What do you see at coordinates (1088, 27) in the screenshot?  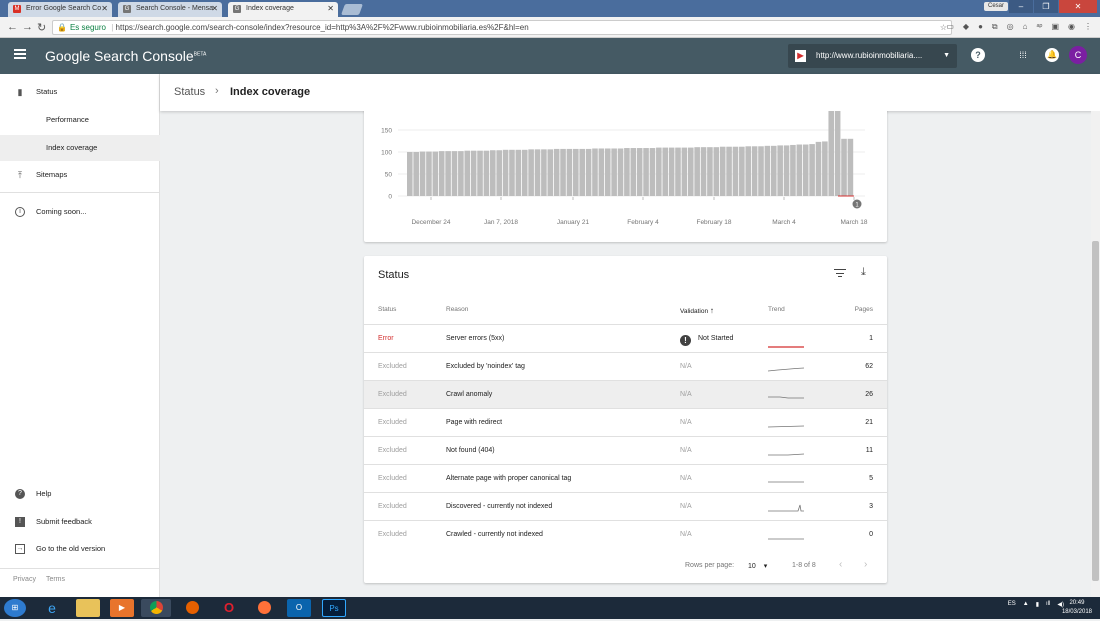 I see `menu-icon: ⋮` at bounding box center [1088, 27].